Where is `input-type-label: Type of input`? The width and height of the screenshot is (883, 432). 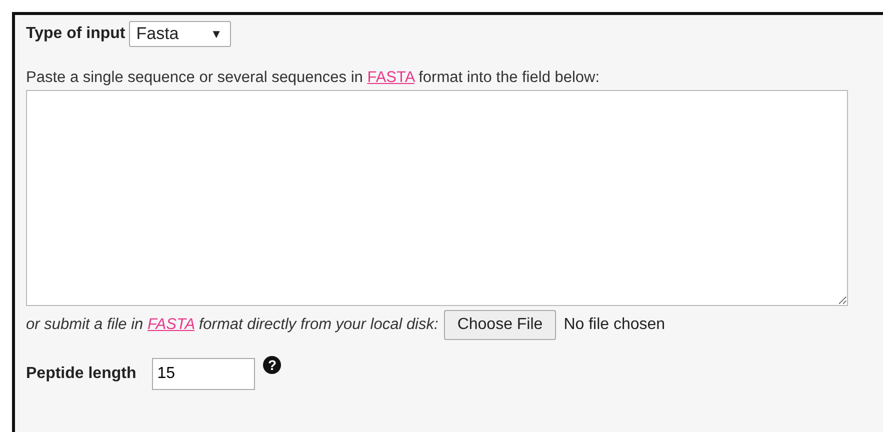
input-type-label: Type of input is located at coordinates (76, 34).